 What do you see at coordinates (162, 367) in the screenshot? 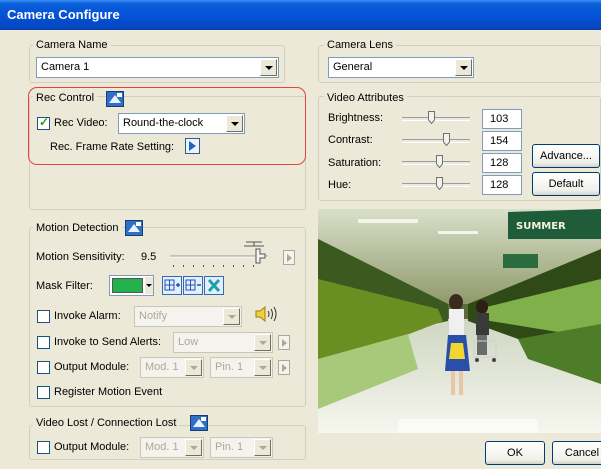
I see `output-module-value: Mod. 1` at bounding box center [162, 367].